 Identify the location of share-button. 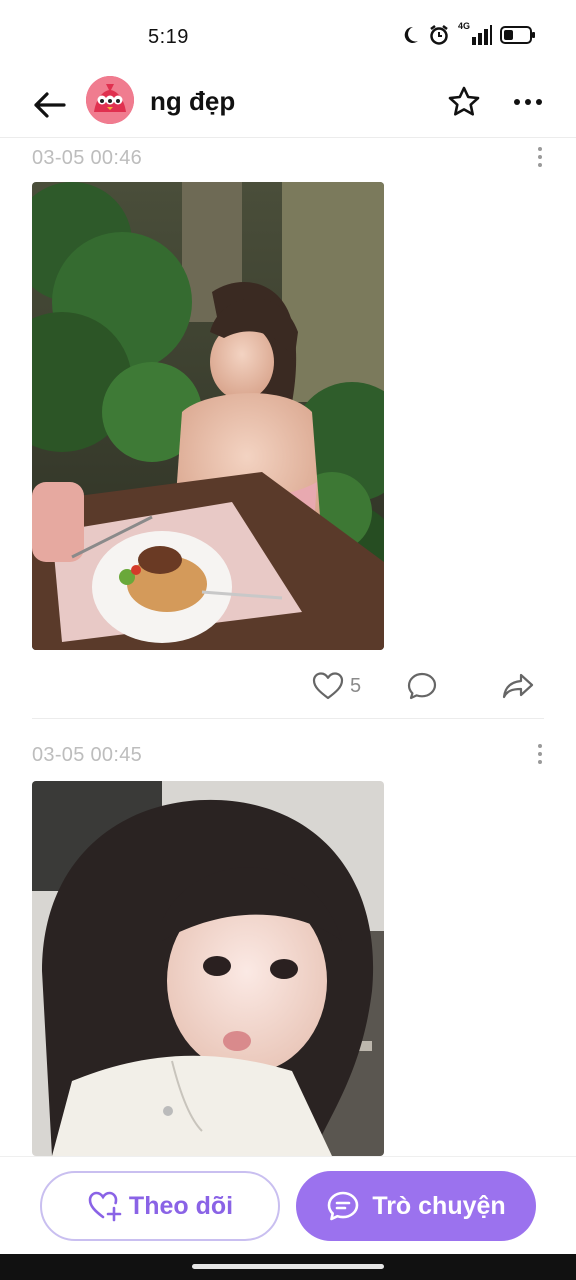
(518, 686).